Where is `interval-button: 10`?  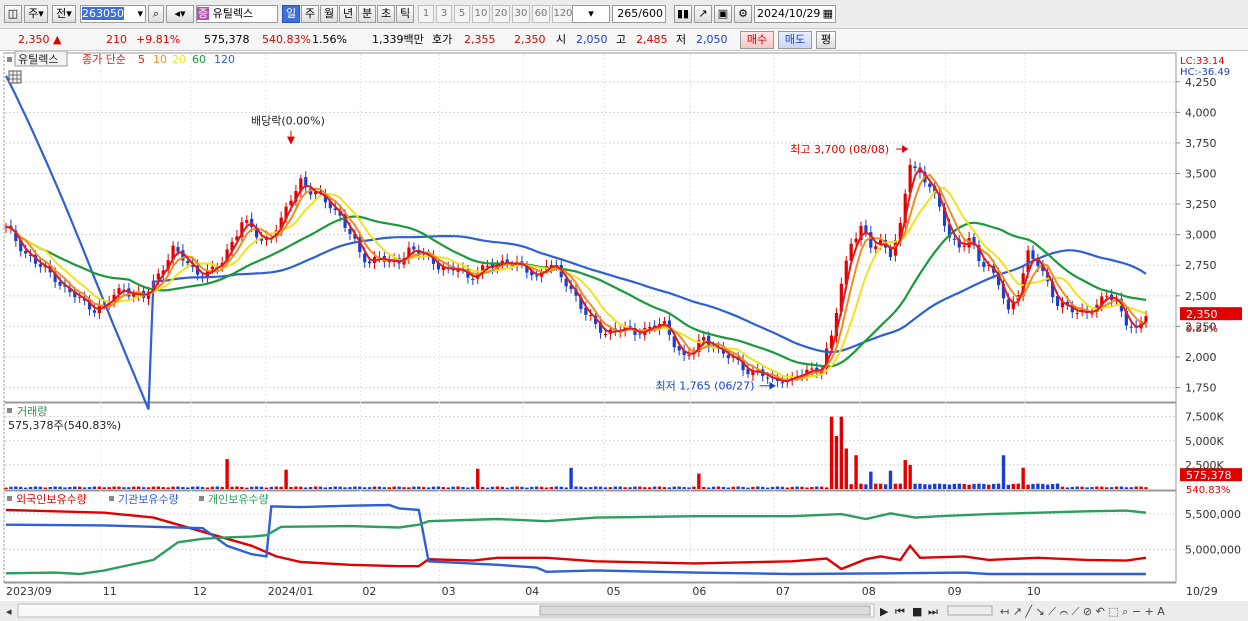 interval-button: 10 is located at coordinates (481, 14).